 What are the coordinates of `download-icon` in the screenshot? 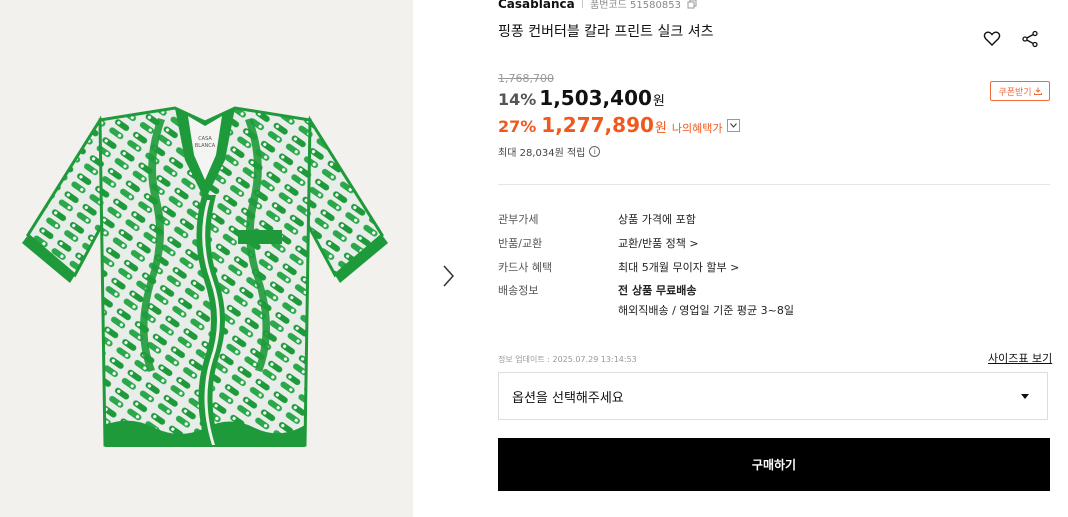 It's located at (1037, 91).